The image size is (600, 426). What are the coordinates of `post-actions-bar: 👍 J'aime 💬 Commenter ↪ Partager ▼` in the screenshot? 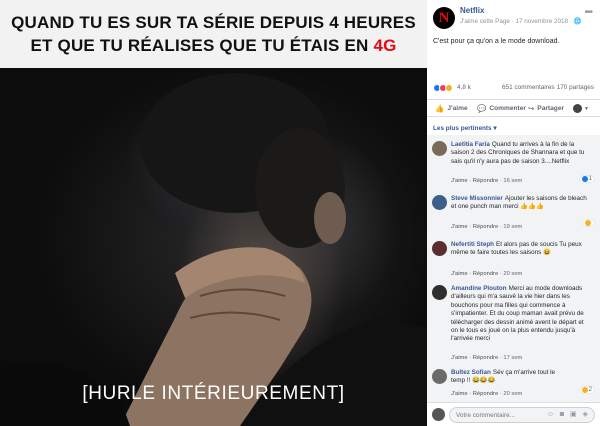 It's located at (513, 108).